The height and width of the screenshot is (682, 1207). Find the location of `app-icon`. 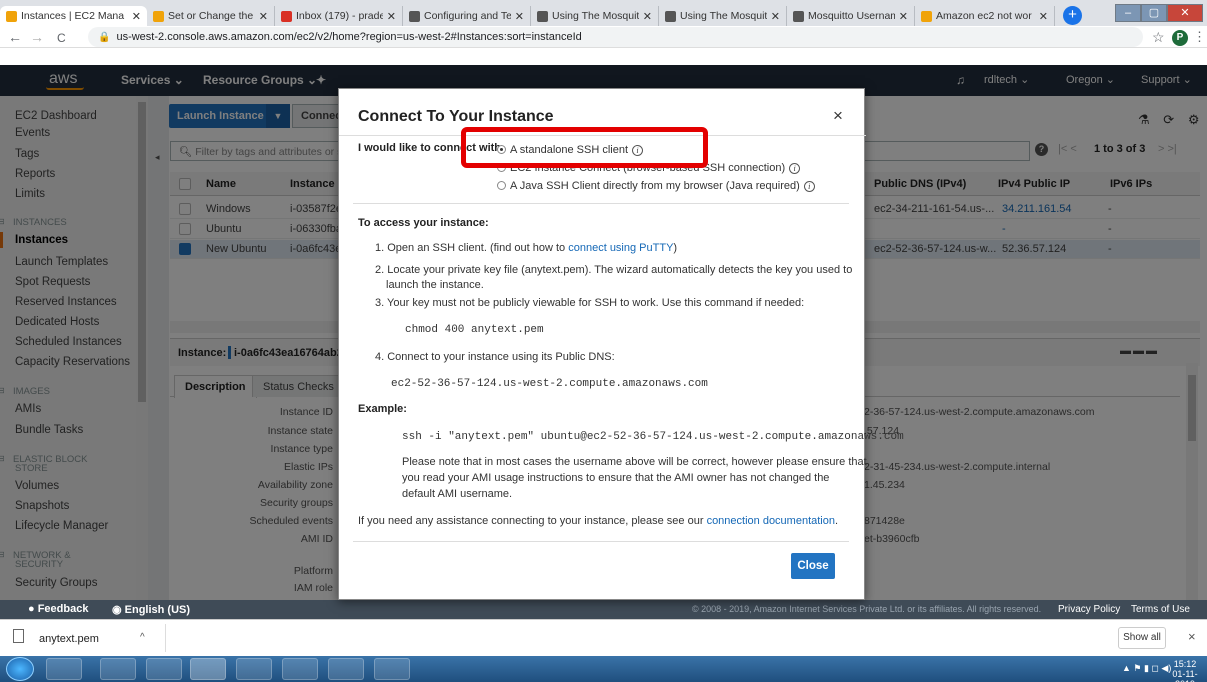

app-icon is located at coordinates (254, 669).